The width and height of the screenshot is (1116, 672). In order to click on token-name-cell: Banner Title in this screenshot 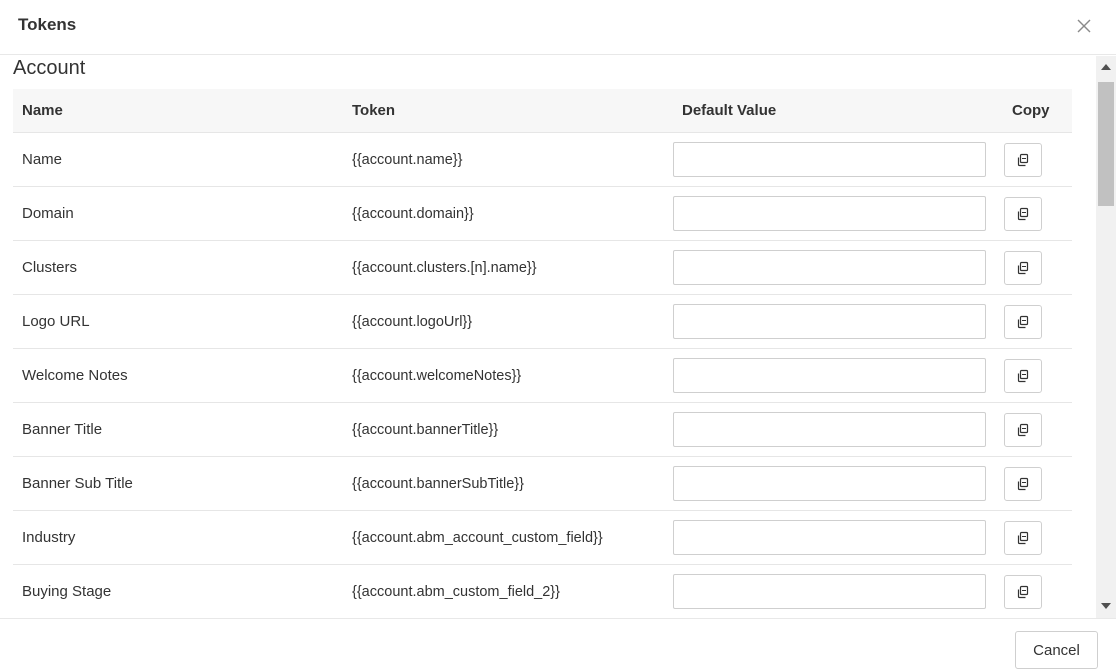, I will do `click(178, 429)`.